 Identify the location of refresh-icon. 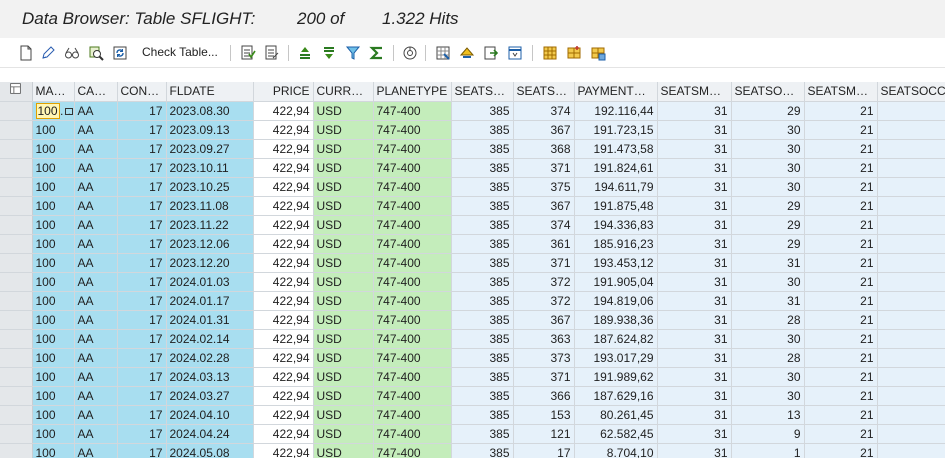
(120, 53).